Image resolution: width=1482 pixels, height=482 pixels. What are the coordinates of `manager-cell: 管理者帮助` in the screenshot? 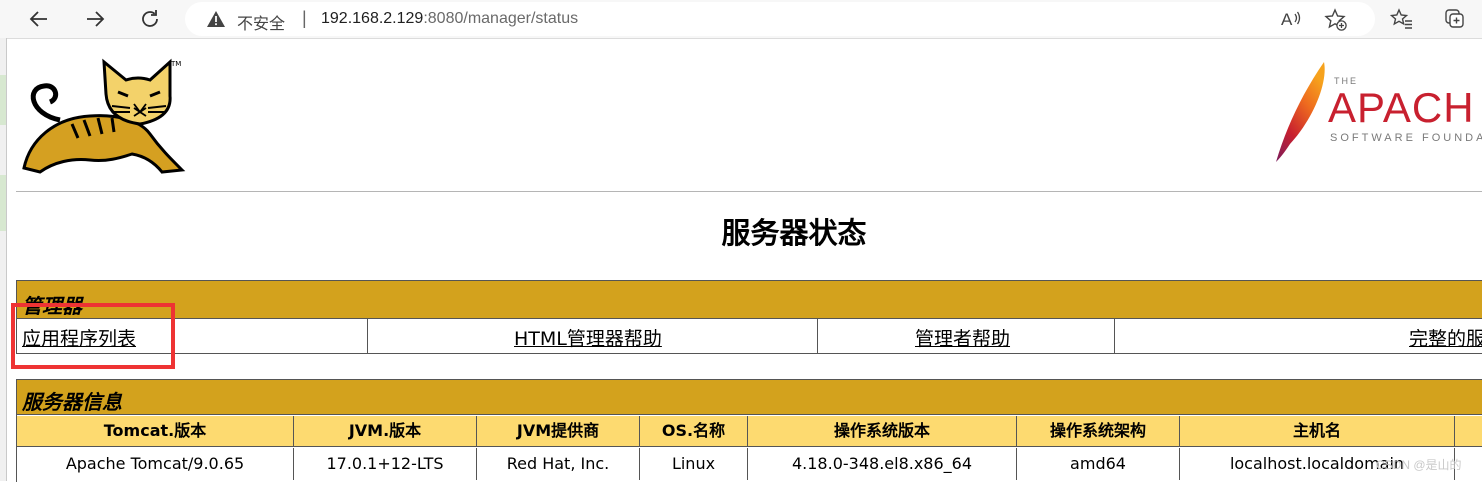 It's located at (966, 336).